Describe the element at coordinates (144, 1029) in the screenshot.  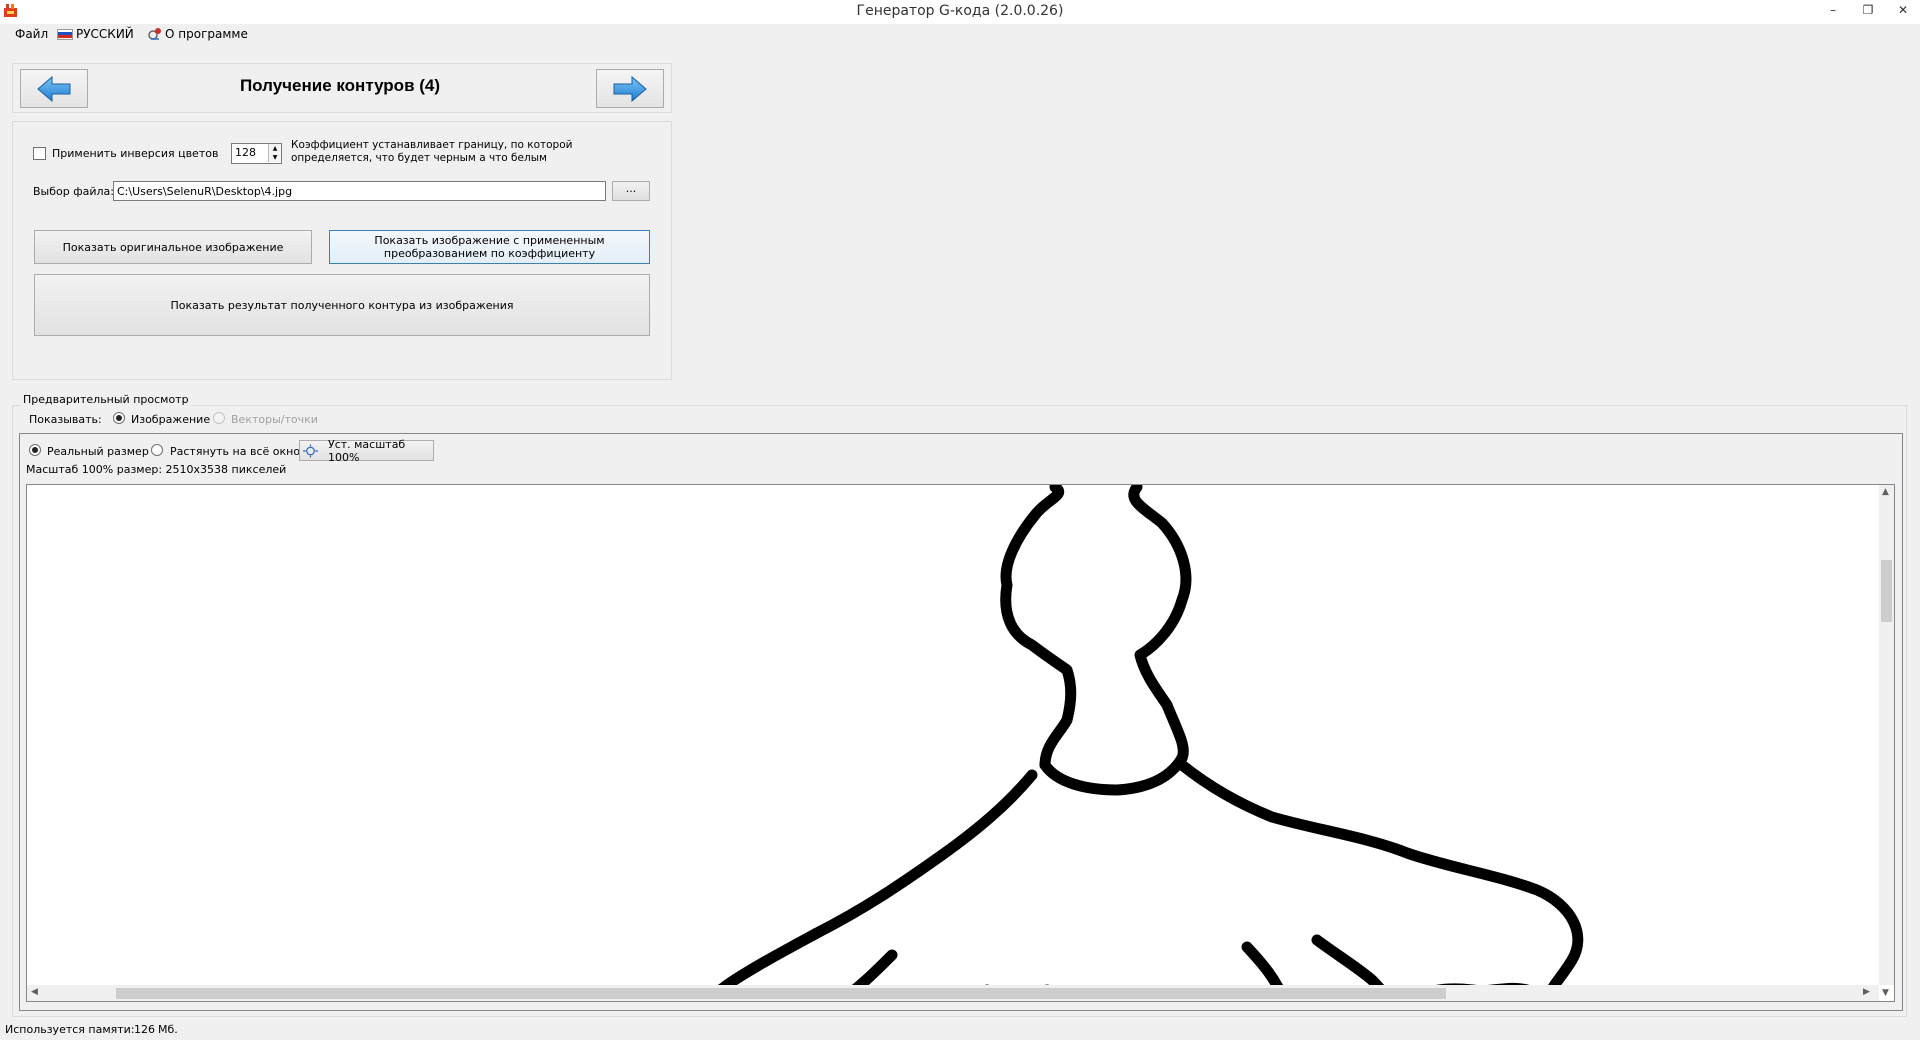
I see `memory-value: 126` at that location.